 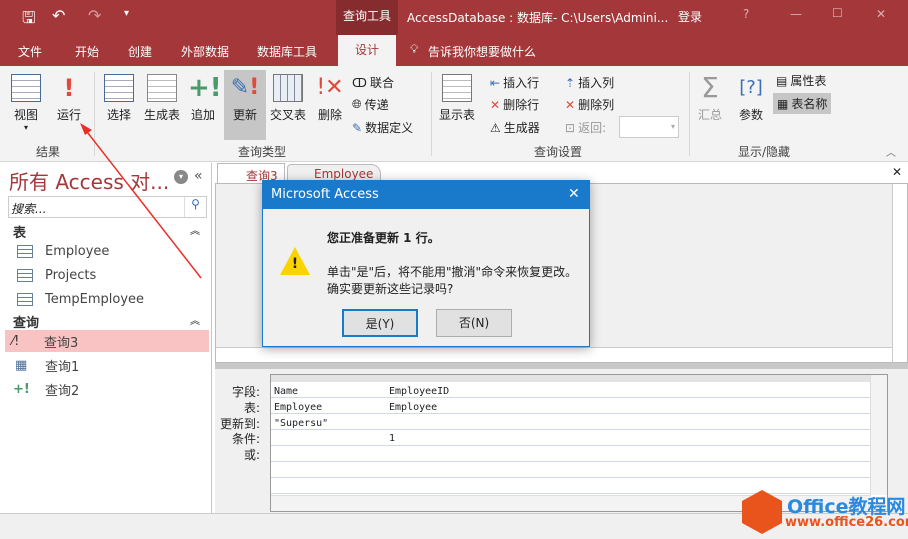 I want to click on delete-columns-button: ✕ 删除列, so click(x=589, y=104).